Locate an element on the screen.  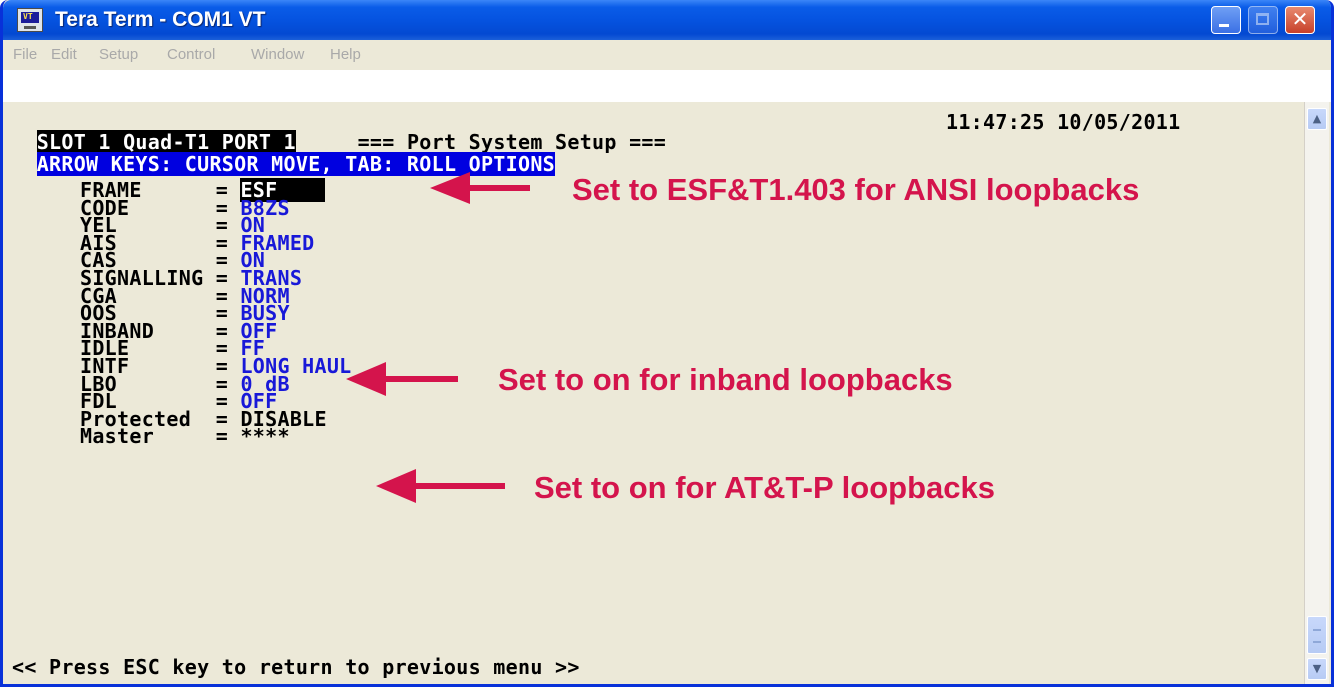
annotation-inband: Set to on for inband loopbacks is located at coordinates (725, 379).